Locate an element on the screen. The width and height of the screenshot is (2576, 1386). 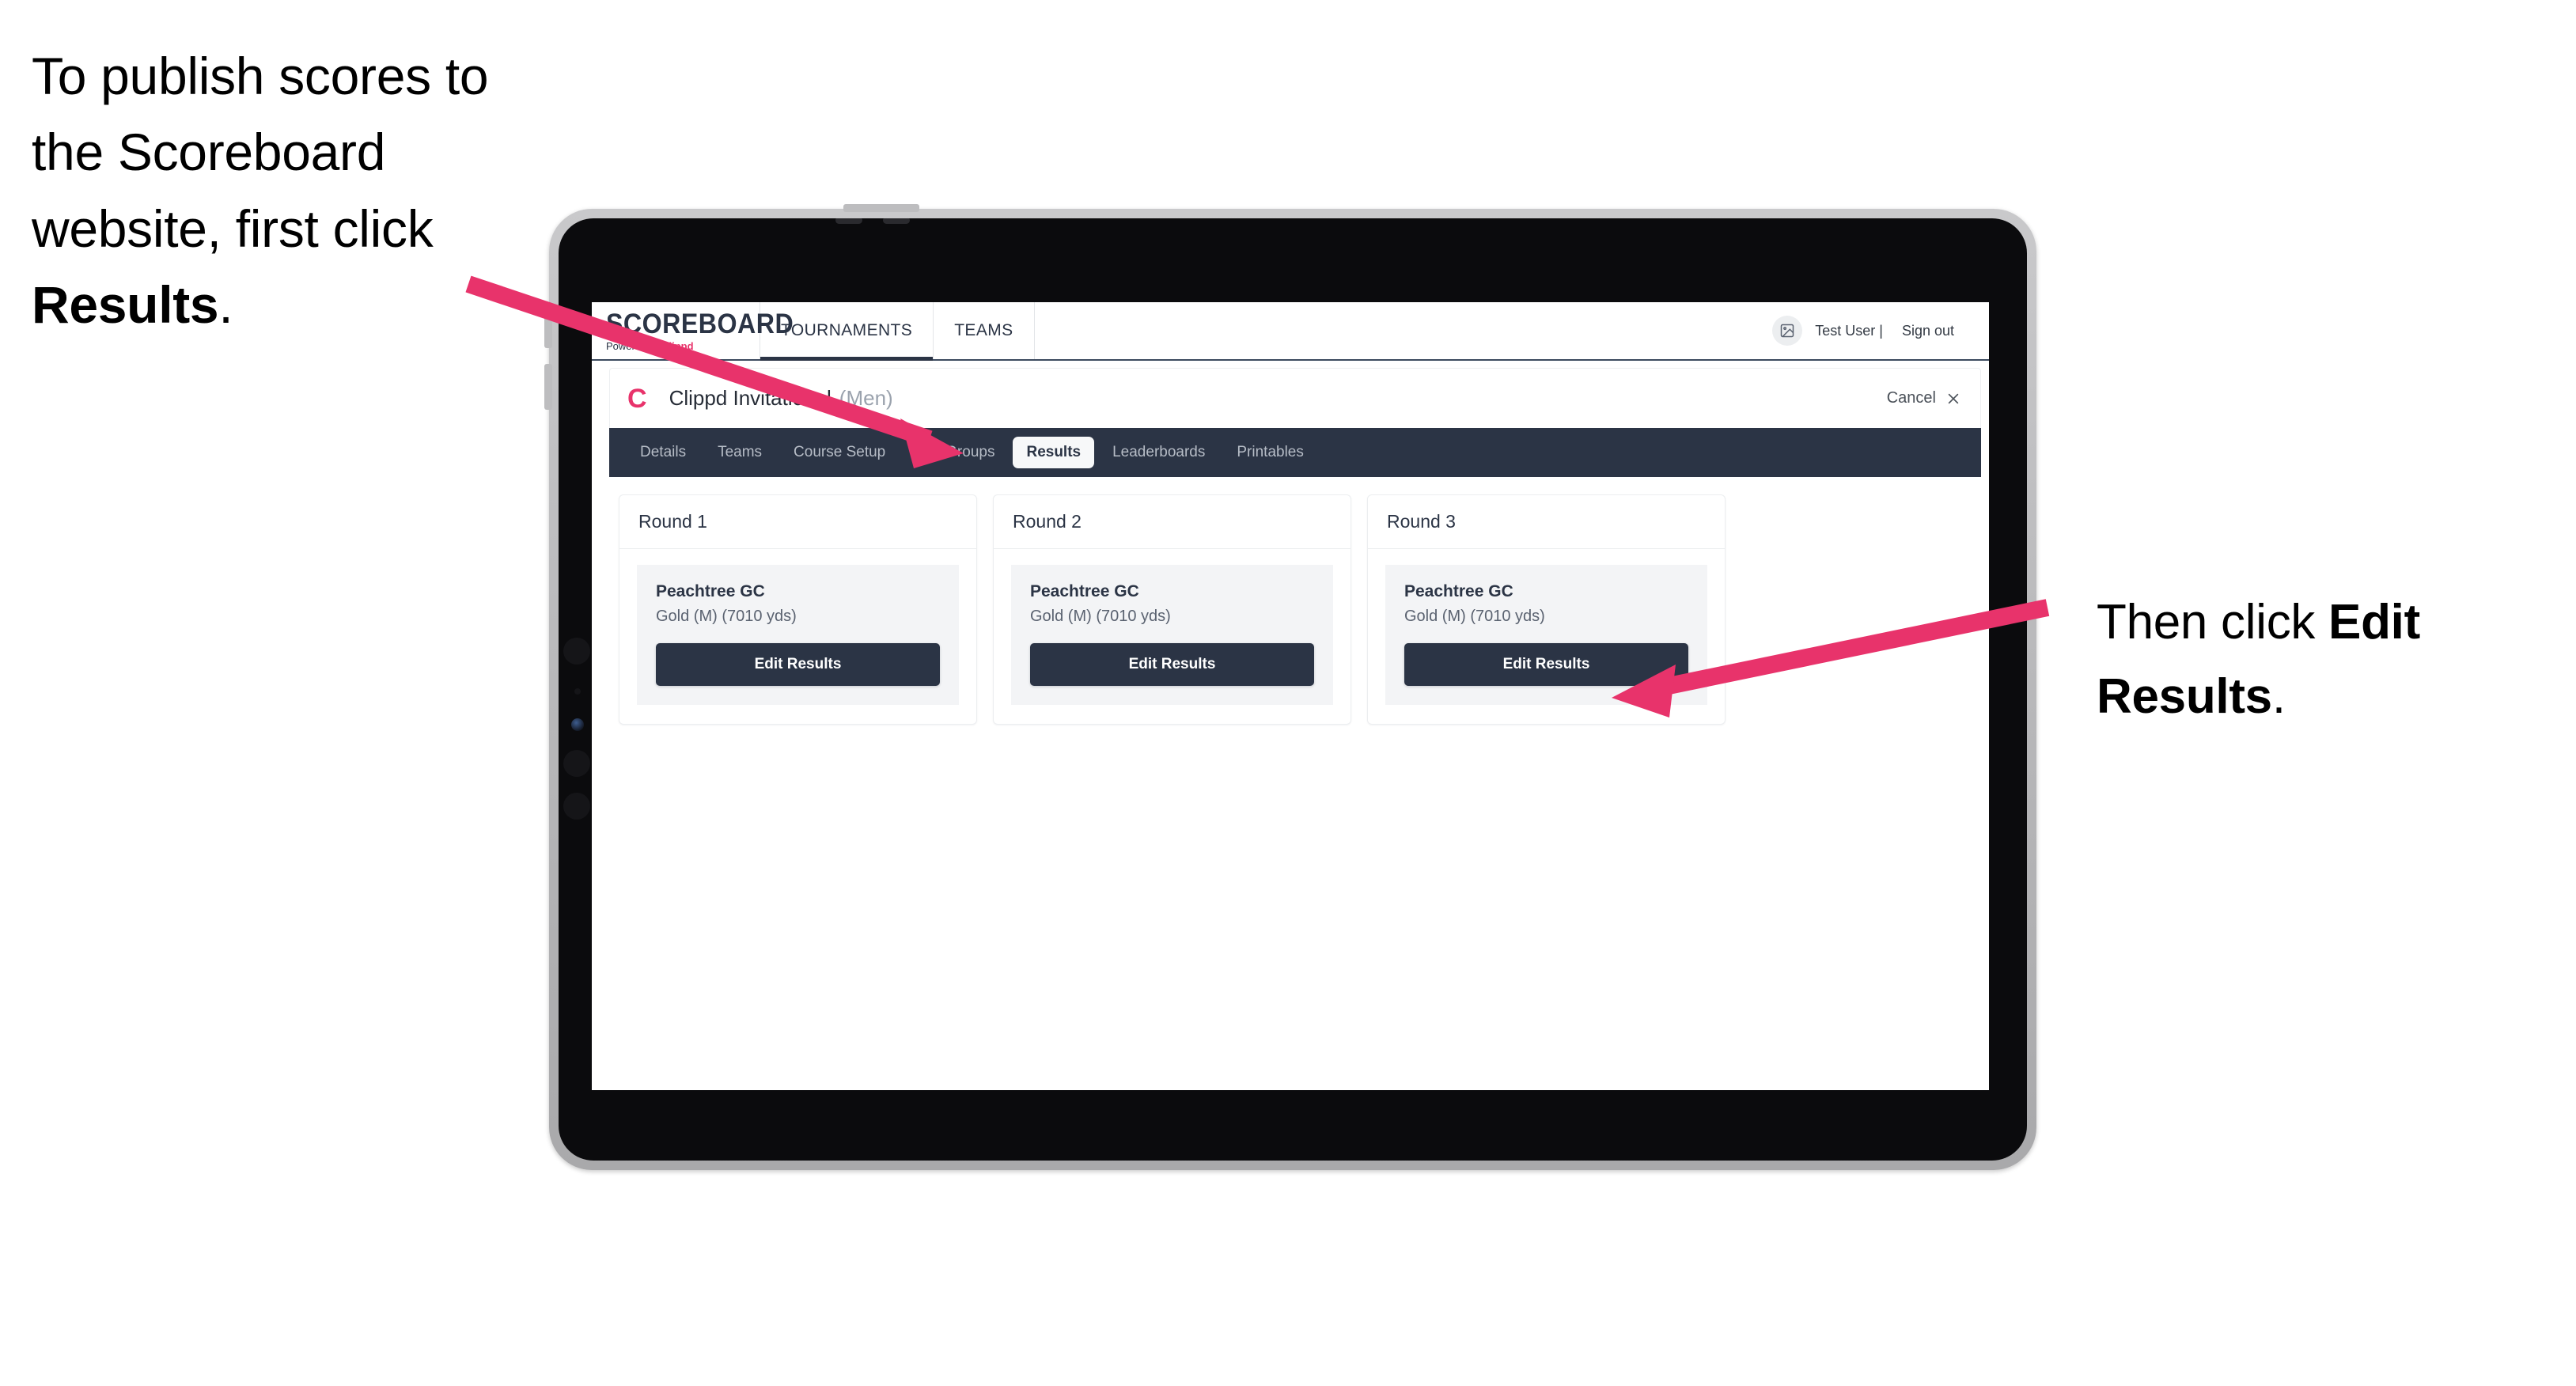
account-area: Test User | Sign out is located at coordinates (1880, 331).